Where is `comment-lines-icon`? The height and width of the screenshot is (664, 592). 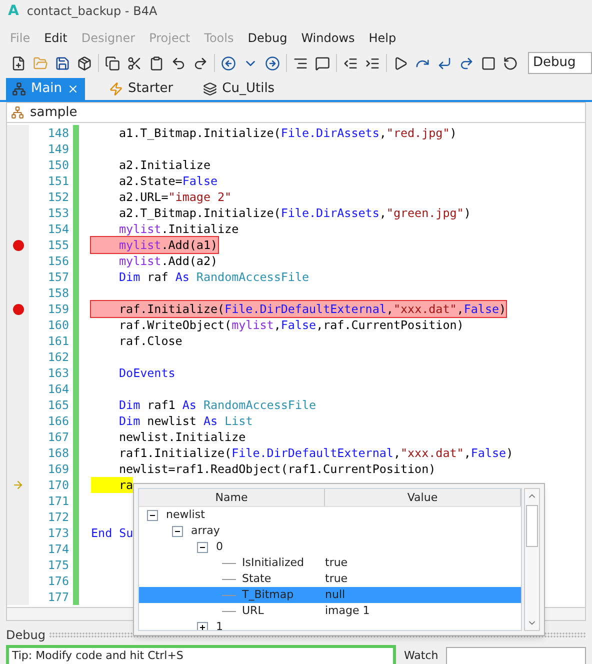 comment-lines-icon is located at coordinates (300, 63).